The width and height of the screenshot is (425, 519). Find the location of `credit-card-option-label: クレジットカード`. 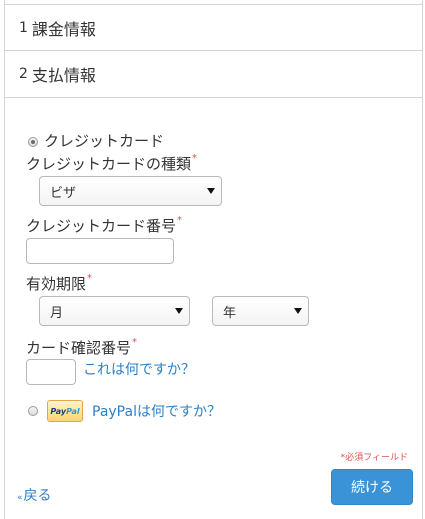

credit-card-option-label: クレジットカード is located at coordinates (104, 140).